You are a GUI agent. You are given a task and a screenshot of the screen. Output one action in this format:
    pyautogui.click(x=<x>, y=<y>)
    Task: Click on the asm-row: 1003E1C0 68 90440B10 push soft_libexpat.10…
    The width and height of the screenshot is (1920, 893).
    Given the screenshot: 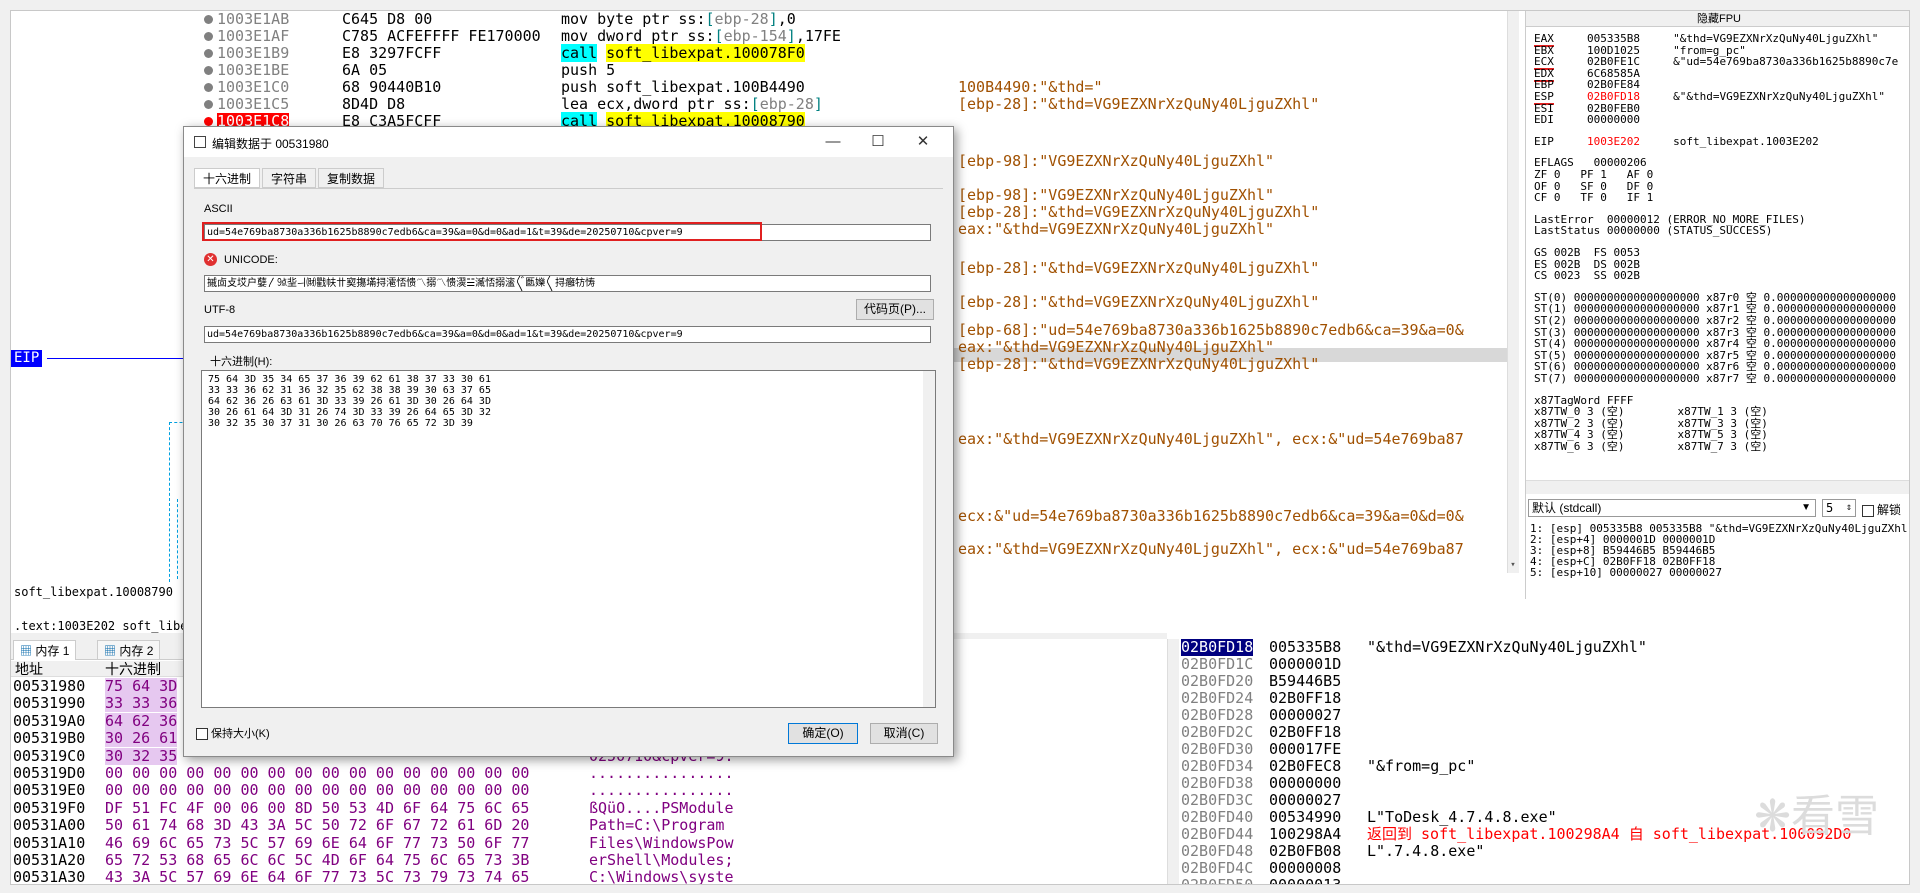 What is the action you would take?
    pyautogui.click(x=759, y=87)
    